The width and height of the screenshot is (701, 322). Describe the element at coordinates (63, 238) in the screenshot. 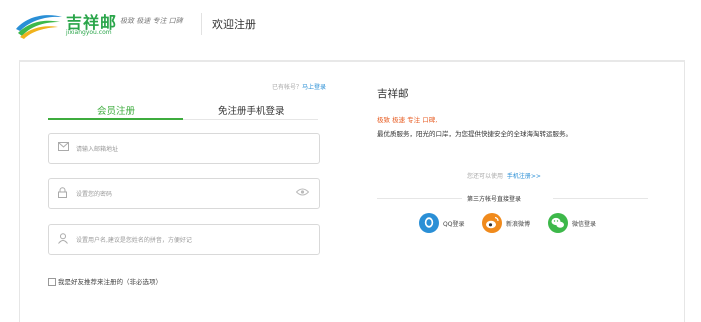

I see `user-icon` at that location.